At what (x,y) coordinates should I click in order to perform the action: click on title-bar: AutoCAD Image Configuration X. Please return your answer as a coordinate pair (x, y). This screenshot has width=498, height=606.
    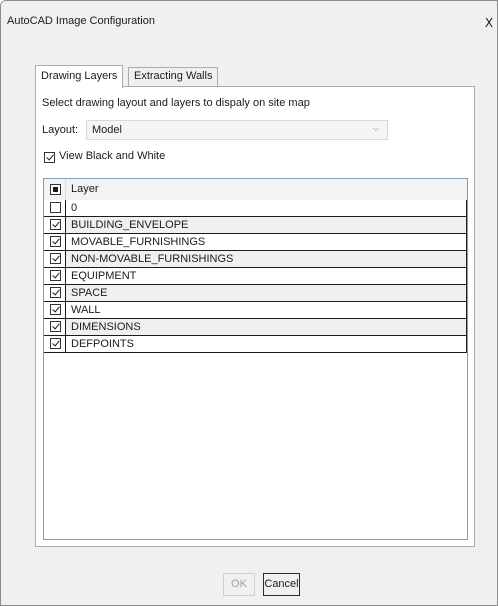
    Looking at the image, I should click on (249, 21).